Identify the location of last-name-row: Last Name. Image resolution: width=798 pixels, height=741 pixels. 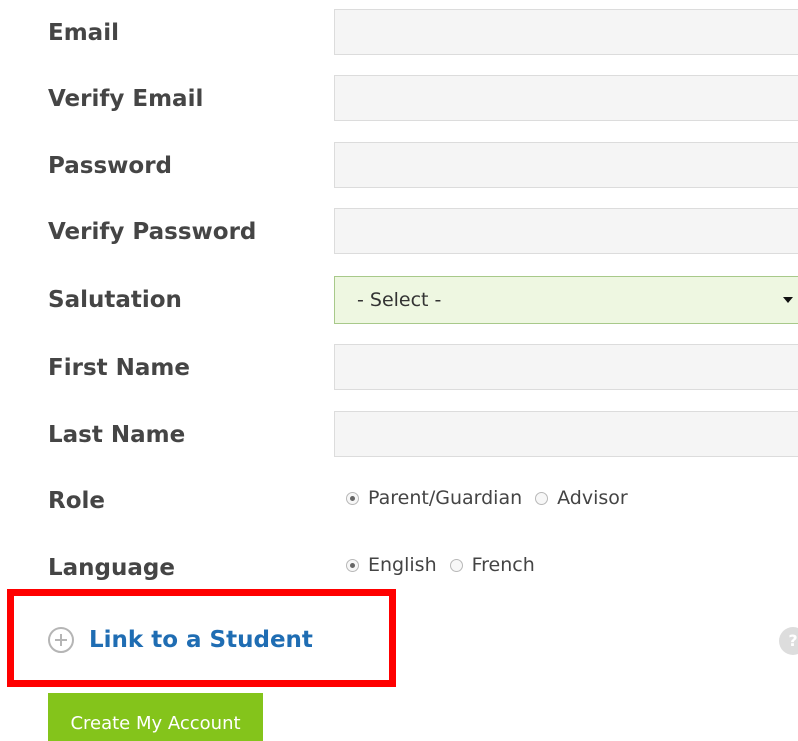
(399, 435).